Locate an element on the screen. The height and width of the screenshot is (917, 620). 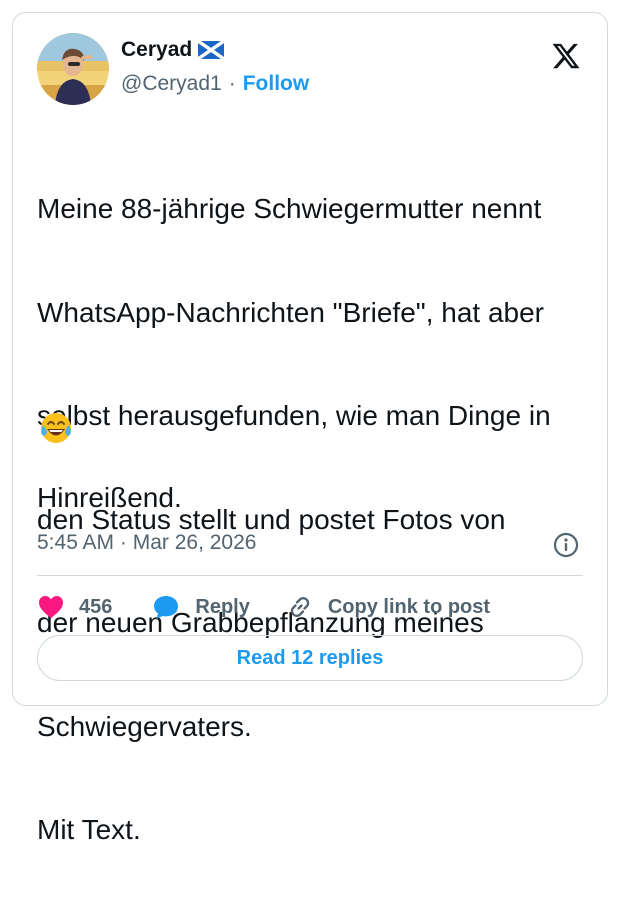
tears-of-joy-emoji-icon is located at coordinates (56, 428).